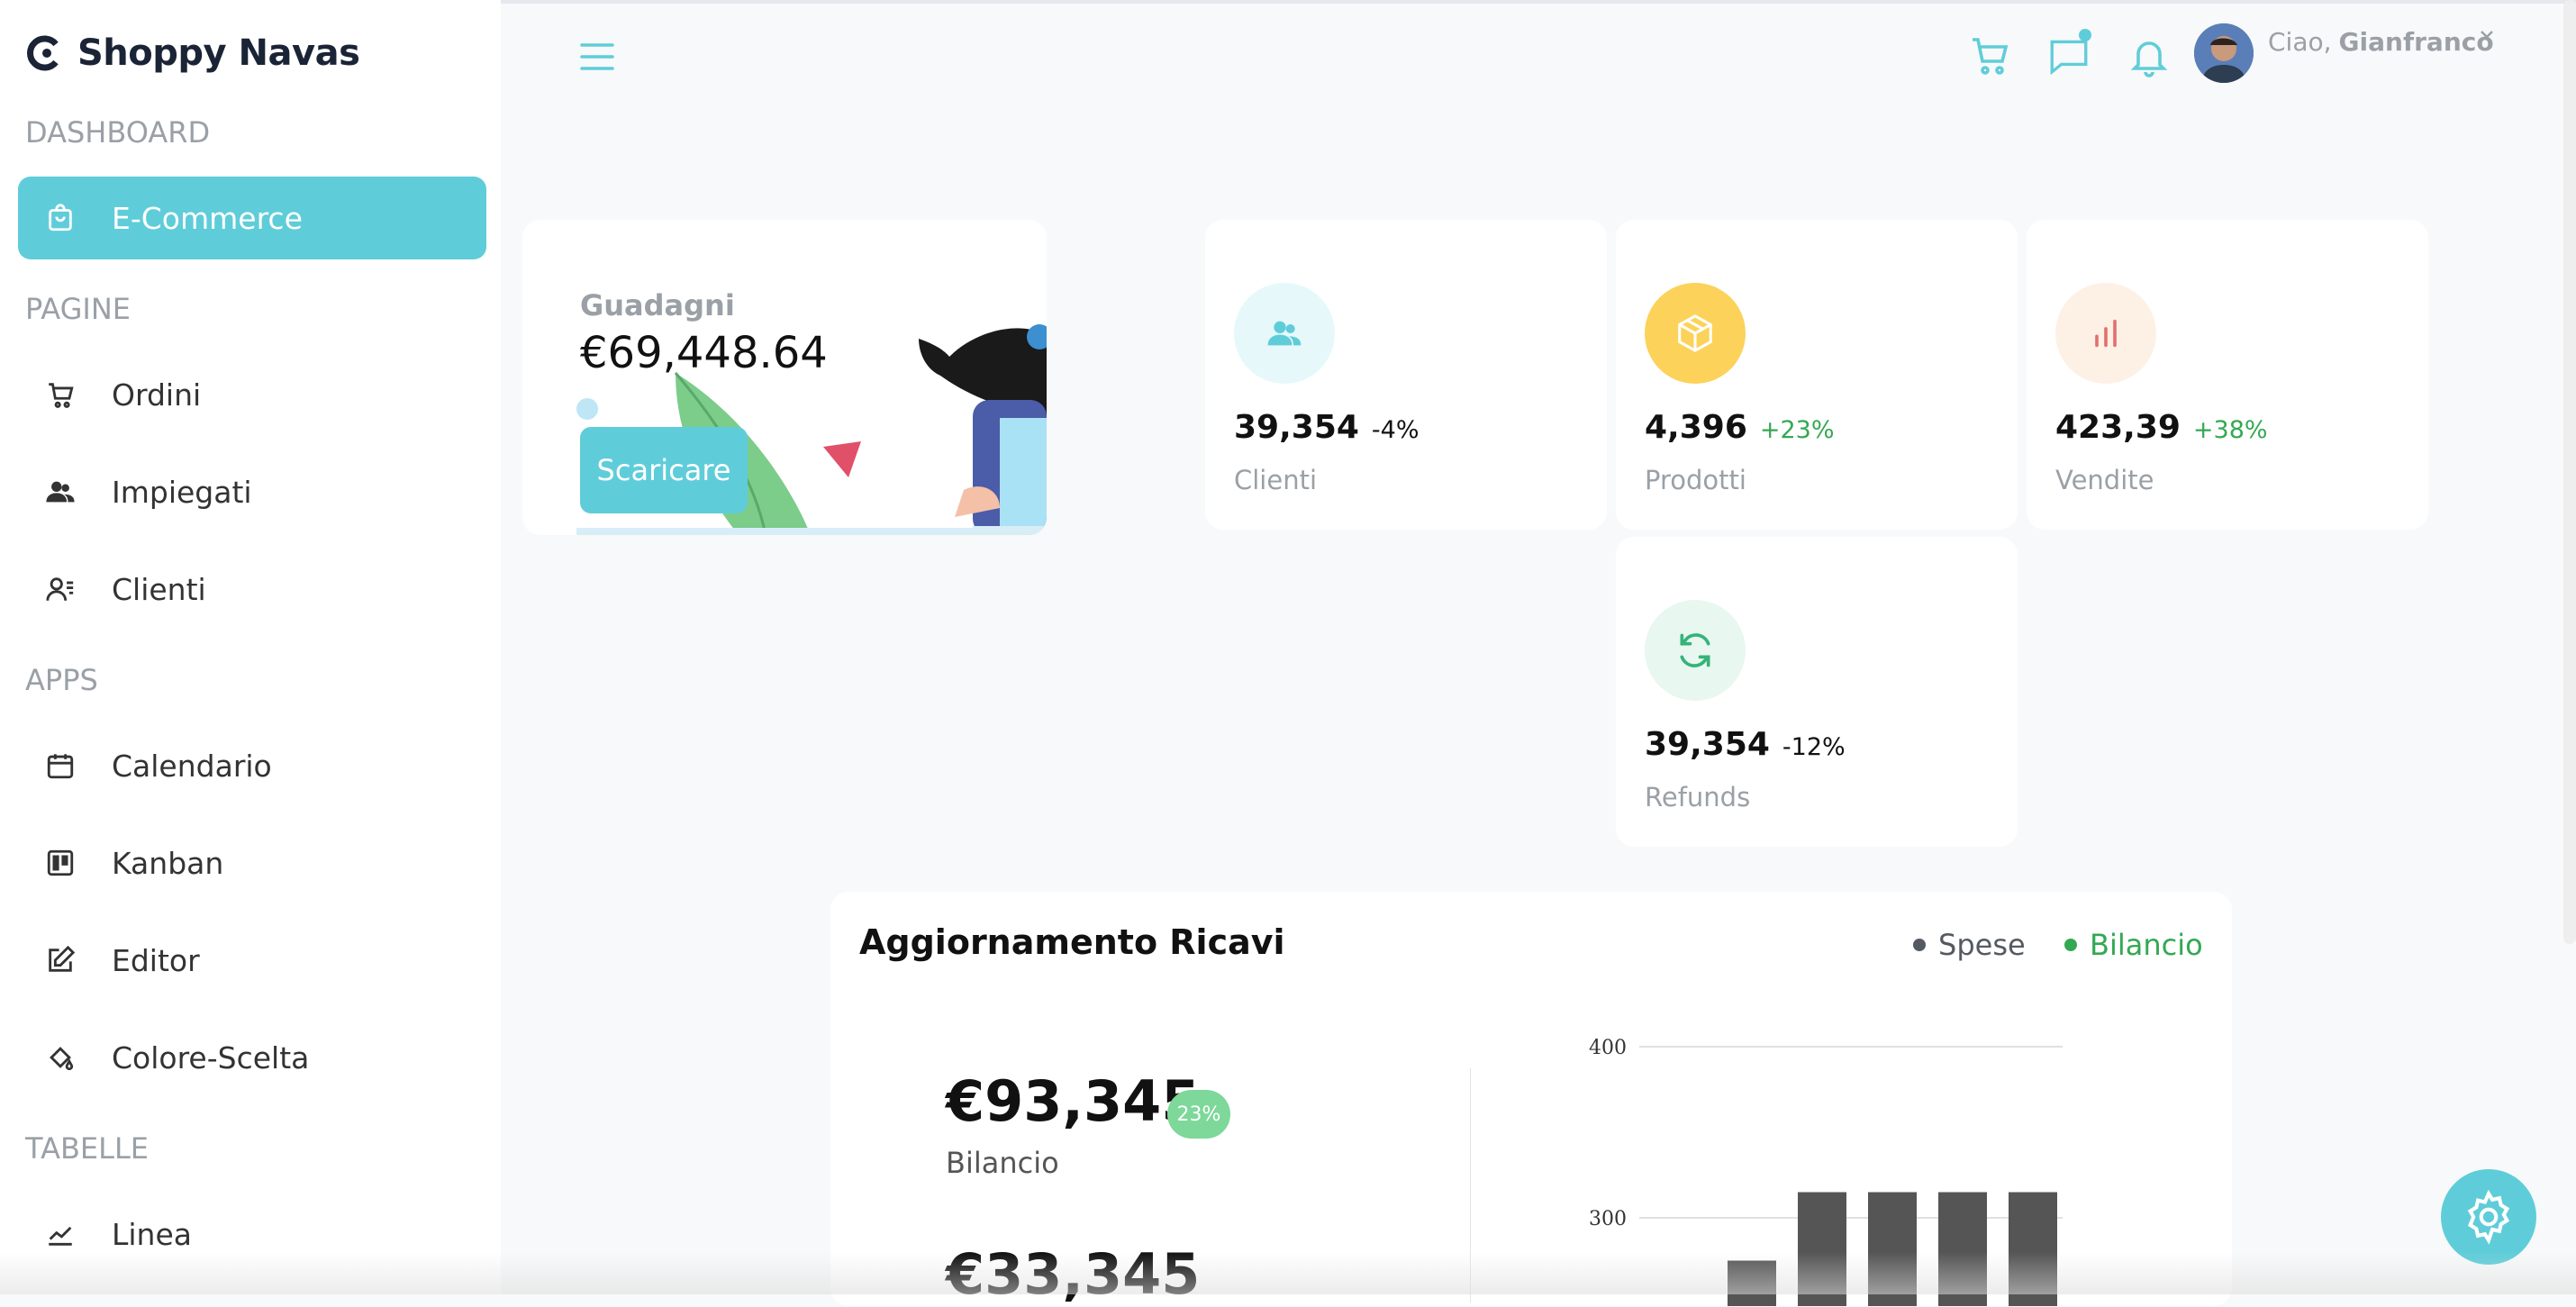 The width and height of the screenshot is (2576, 1307). What do you see at coordinates (2487, 35) in the screenshot?
I see `chevron-down-icon` at bounding box center [2487, 35].